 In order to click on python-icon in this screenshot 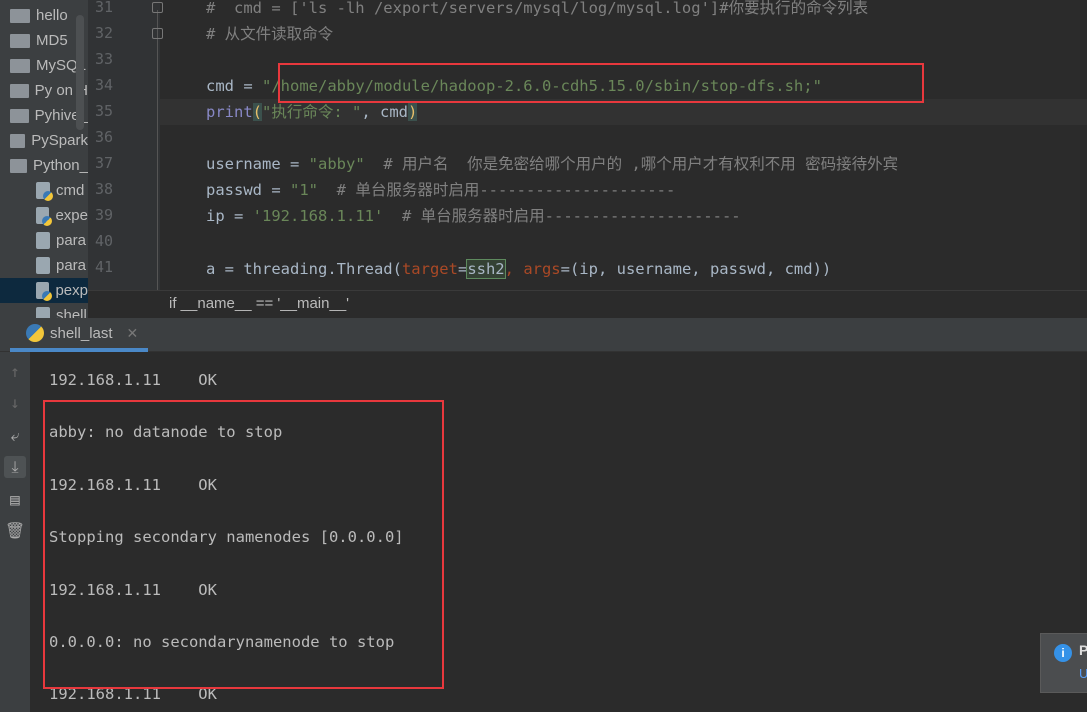, I will do `click(35, 333)`.